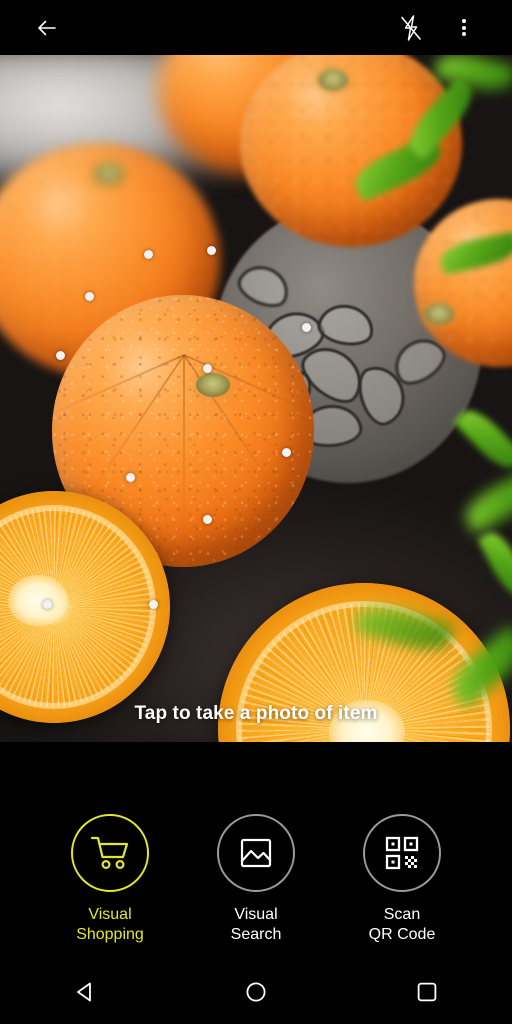 The width and height of the screenshot is (512, 1024). Describe the element at coordinates (256, 27) in the screenshot. I see `top-bar` at that location.